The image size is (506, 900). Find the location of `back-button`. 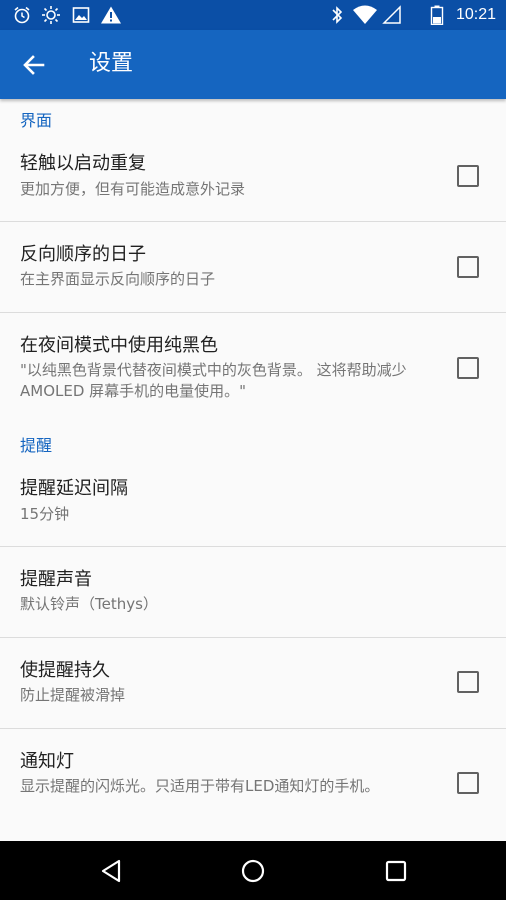

back-button is located at coordinates (34, 65).